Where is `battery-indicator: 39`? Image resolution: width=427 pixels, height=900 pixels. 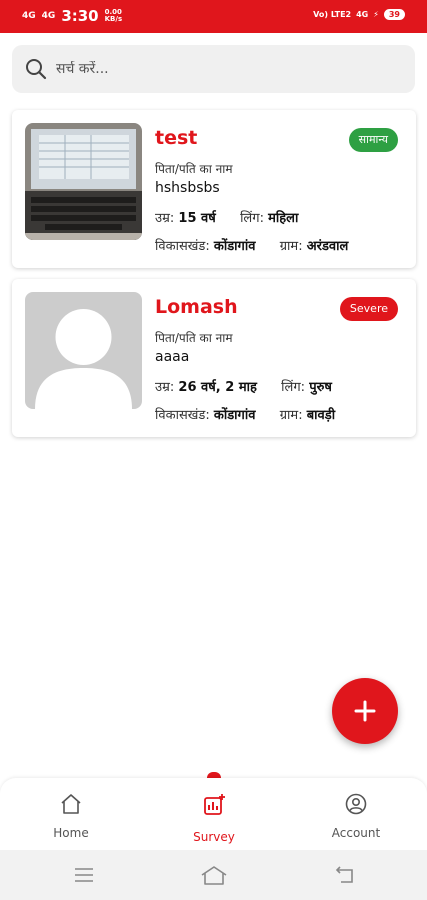
battery-indicator: 39 is located at coordinates (394, 14).